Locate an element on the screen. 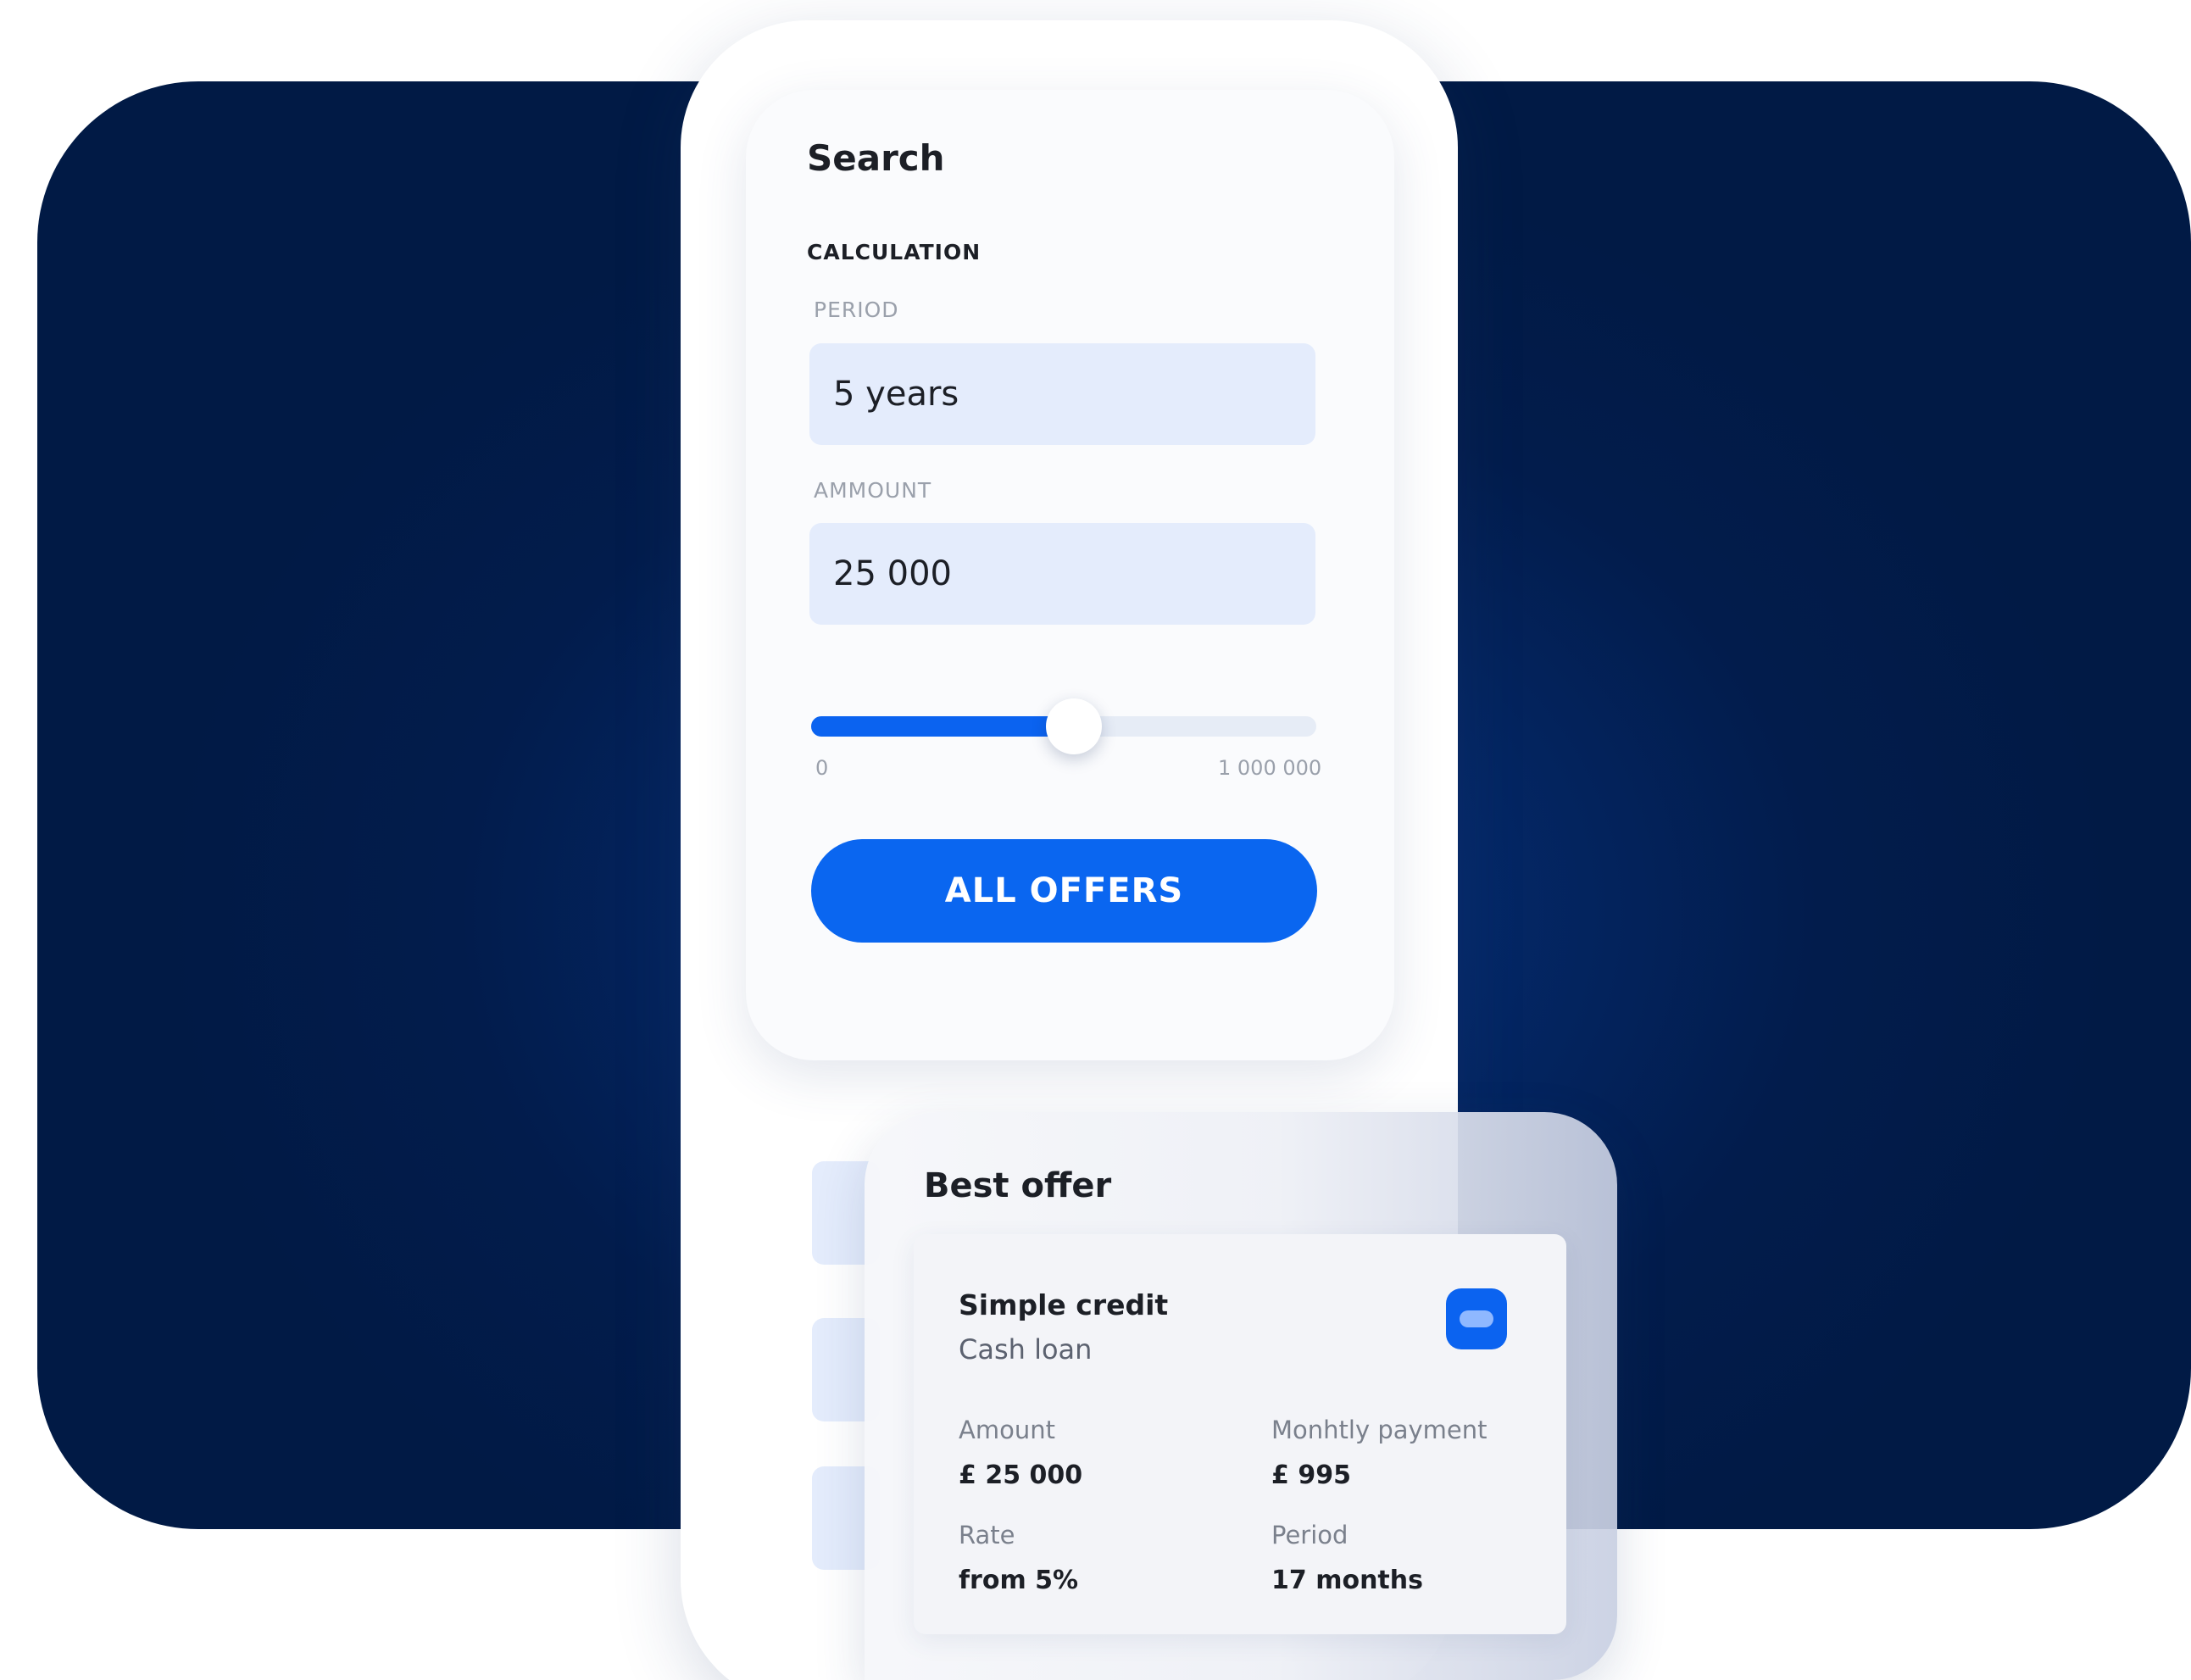  amount-key: Amount is located at coordinates (1007, 1430).